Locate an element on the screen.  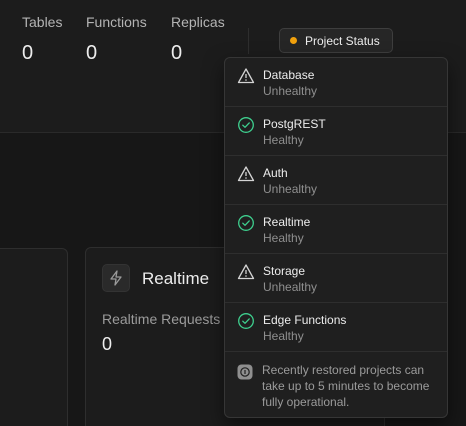
stat-label: Tables is located at coordinates (42, 22).